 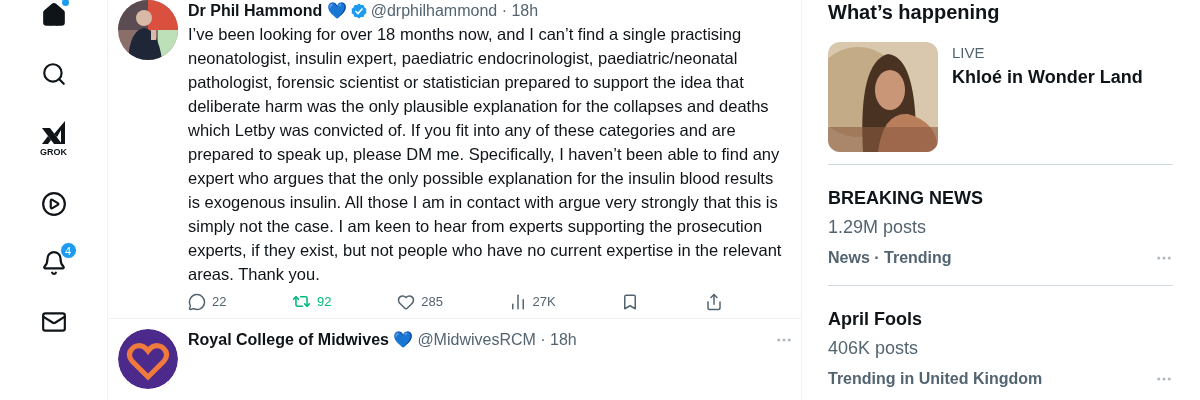 I want to click on search-icon, so click(x=53, y=74).